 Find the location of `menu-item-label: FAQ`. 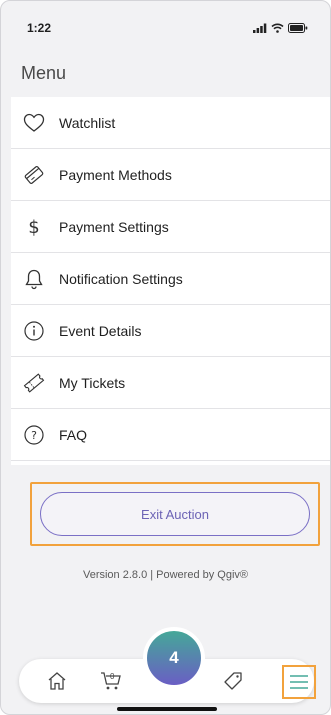

menu-item-label: FAQ is located at coordinates (73, 435).